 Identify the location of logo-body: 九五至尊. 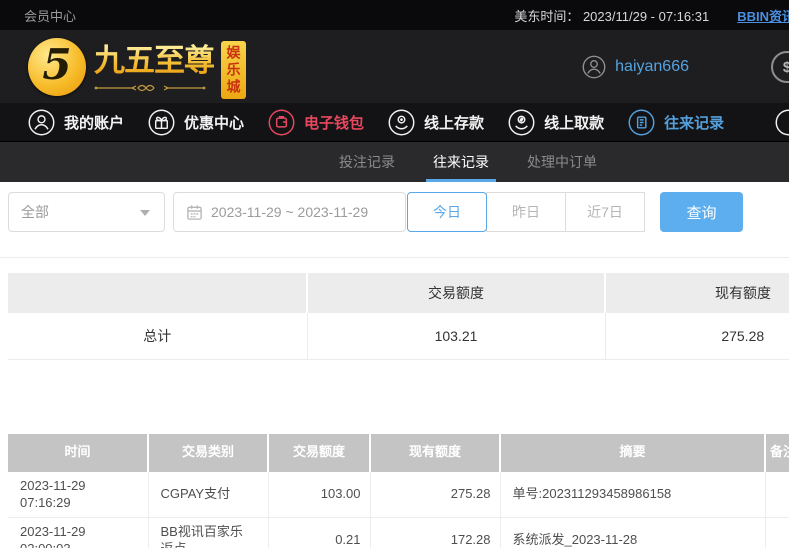
(154, 67).